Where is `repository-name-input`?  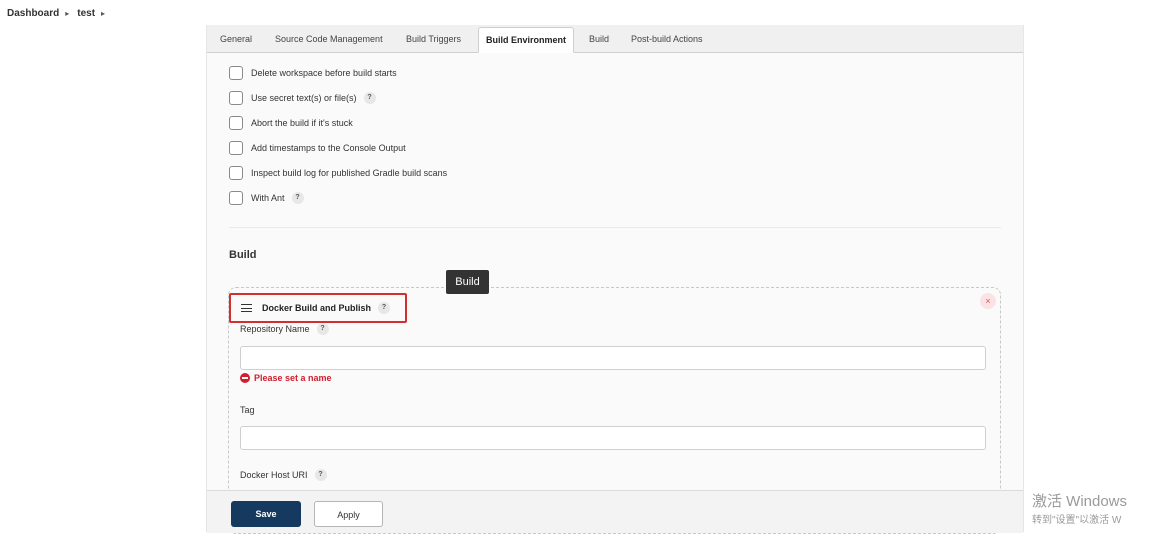 repository-name-input is located at coordinates (613, 358).